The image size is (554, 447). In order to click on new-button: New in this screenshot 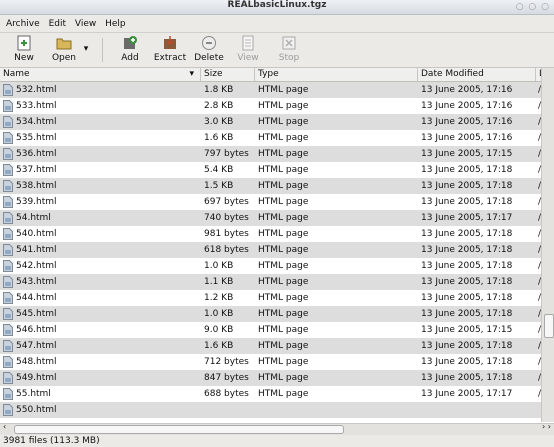, I will do `click(24, 49)`.